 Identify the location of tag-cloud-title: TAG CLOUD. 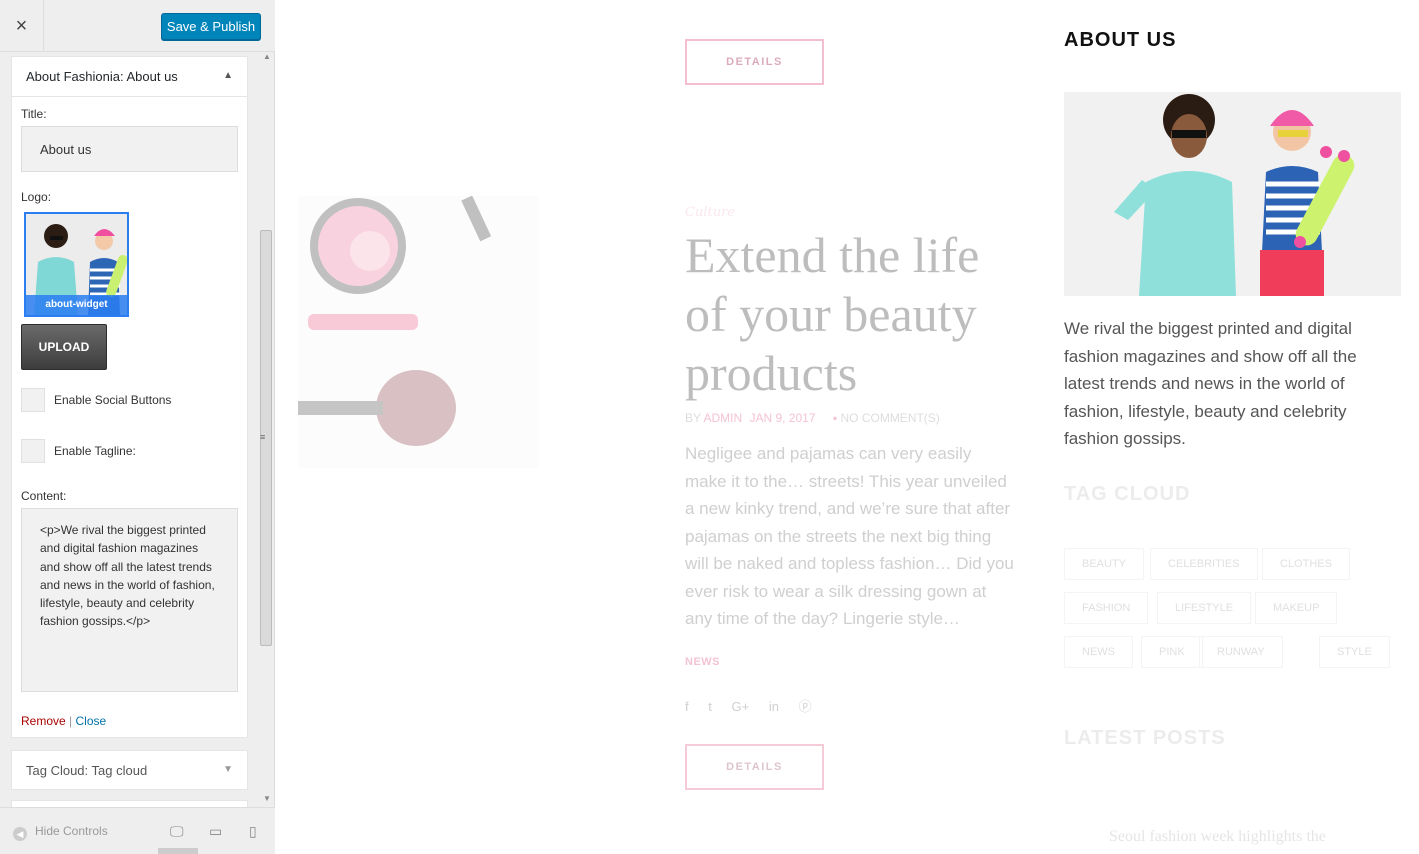
(1127, 494).